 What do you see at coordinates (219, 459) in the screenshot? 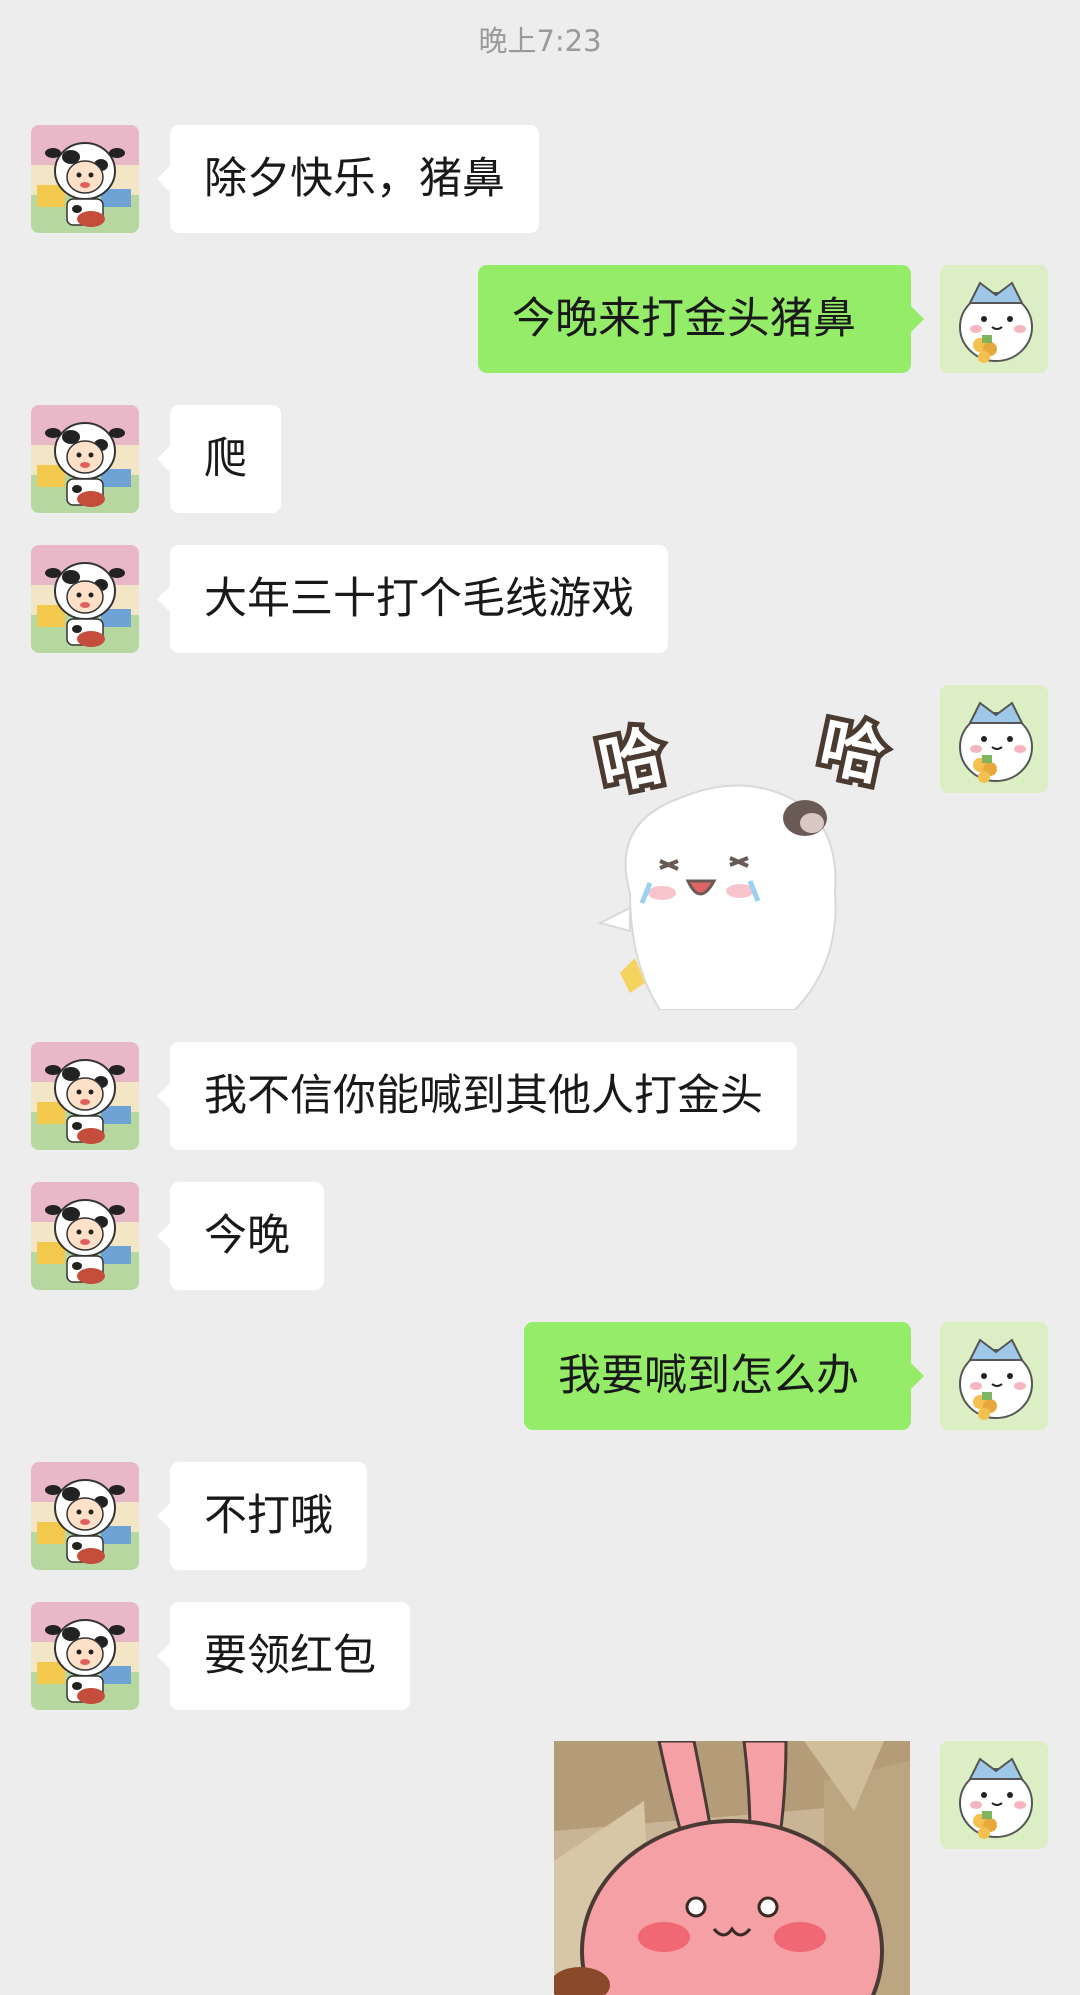
I see `message-bubble-received: 爬` at bounding box center [219, 459].